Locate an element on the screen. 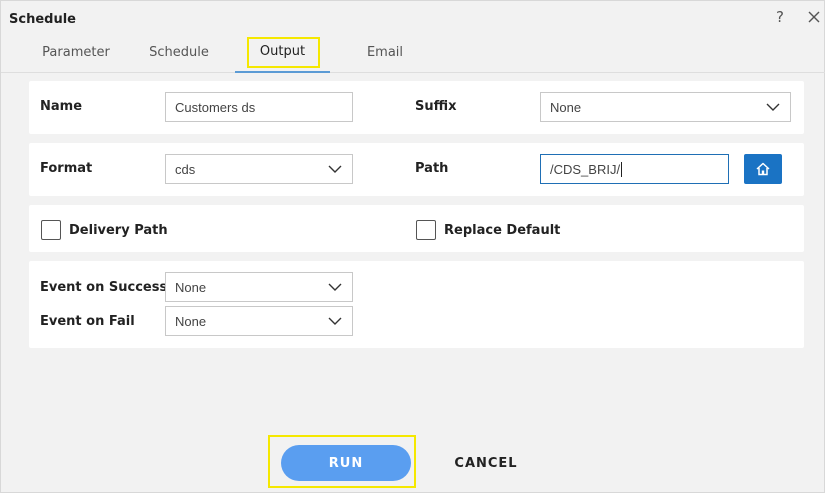 The image size is (825, 493). name-input: Customers ds is located at coordinates (259, 107).